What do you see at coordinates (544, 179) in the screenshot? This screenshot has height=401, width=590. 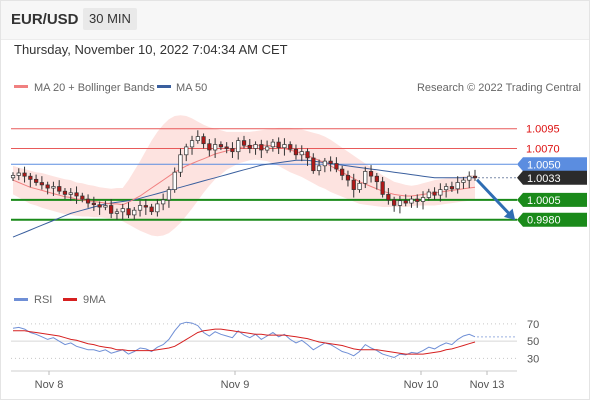 I see `last-price-label: 1.0033` at bounding box center [544, 179].